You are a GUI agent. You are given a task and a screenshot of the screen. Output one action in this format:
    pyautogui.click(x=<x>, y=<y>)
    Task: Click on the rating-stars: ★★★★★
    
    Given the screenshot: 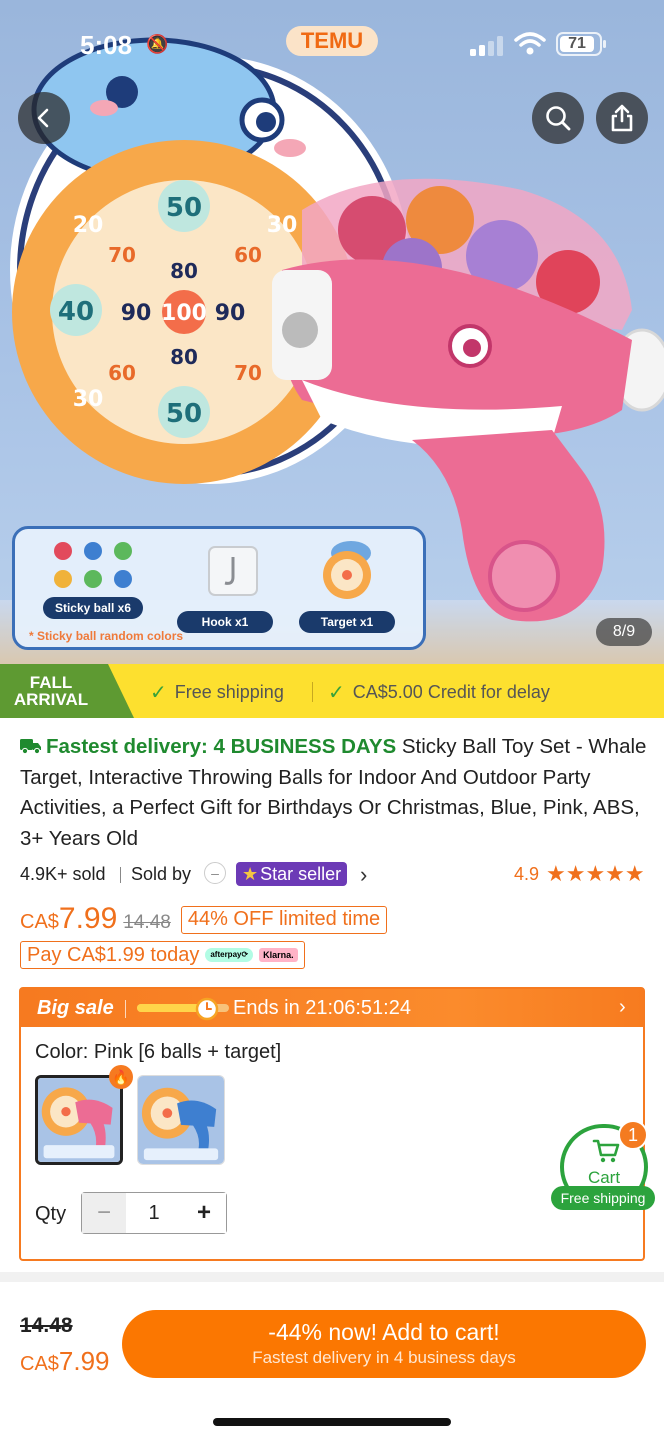 What is the action you would take?
    pyautogui.click(x=595, y=874)
    